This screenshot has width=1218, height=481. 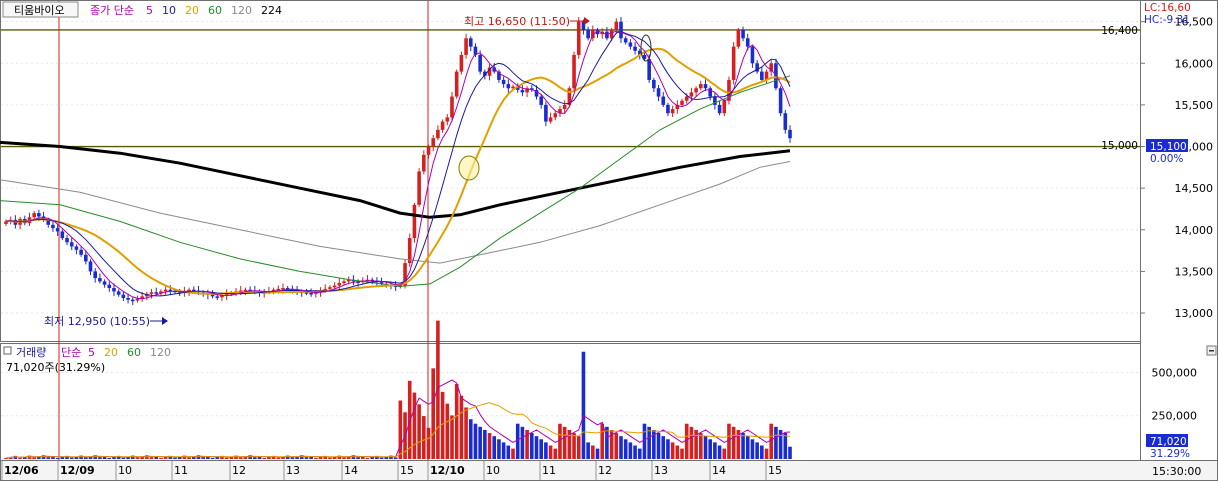 What do you see at coordinates (1211, 351) in the screenshot?
I see `volume-collapse-icon` at bounding box center [1211, 351].